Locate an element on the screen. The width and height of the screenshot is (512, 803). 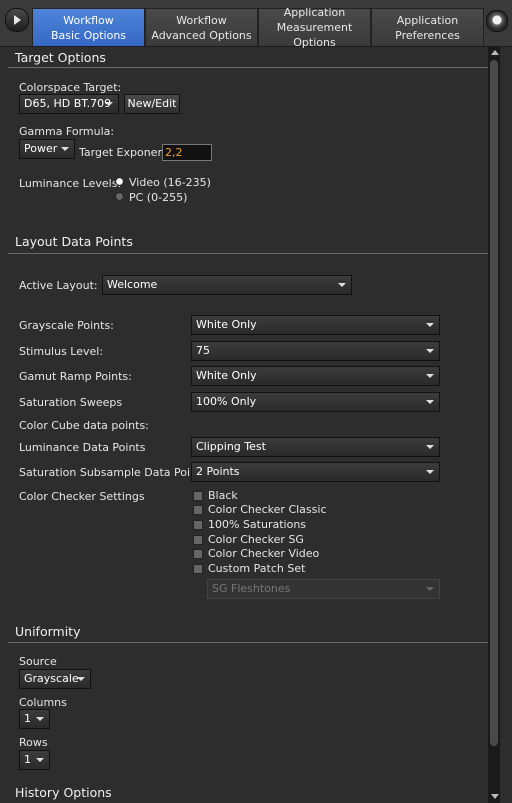
rows-label: Rows is located at coordinates (33, 742).